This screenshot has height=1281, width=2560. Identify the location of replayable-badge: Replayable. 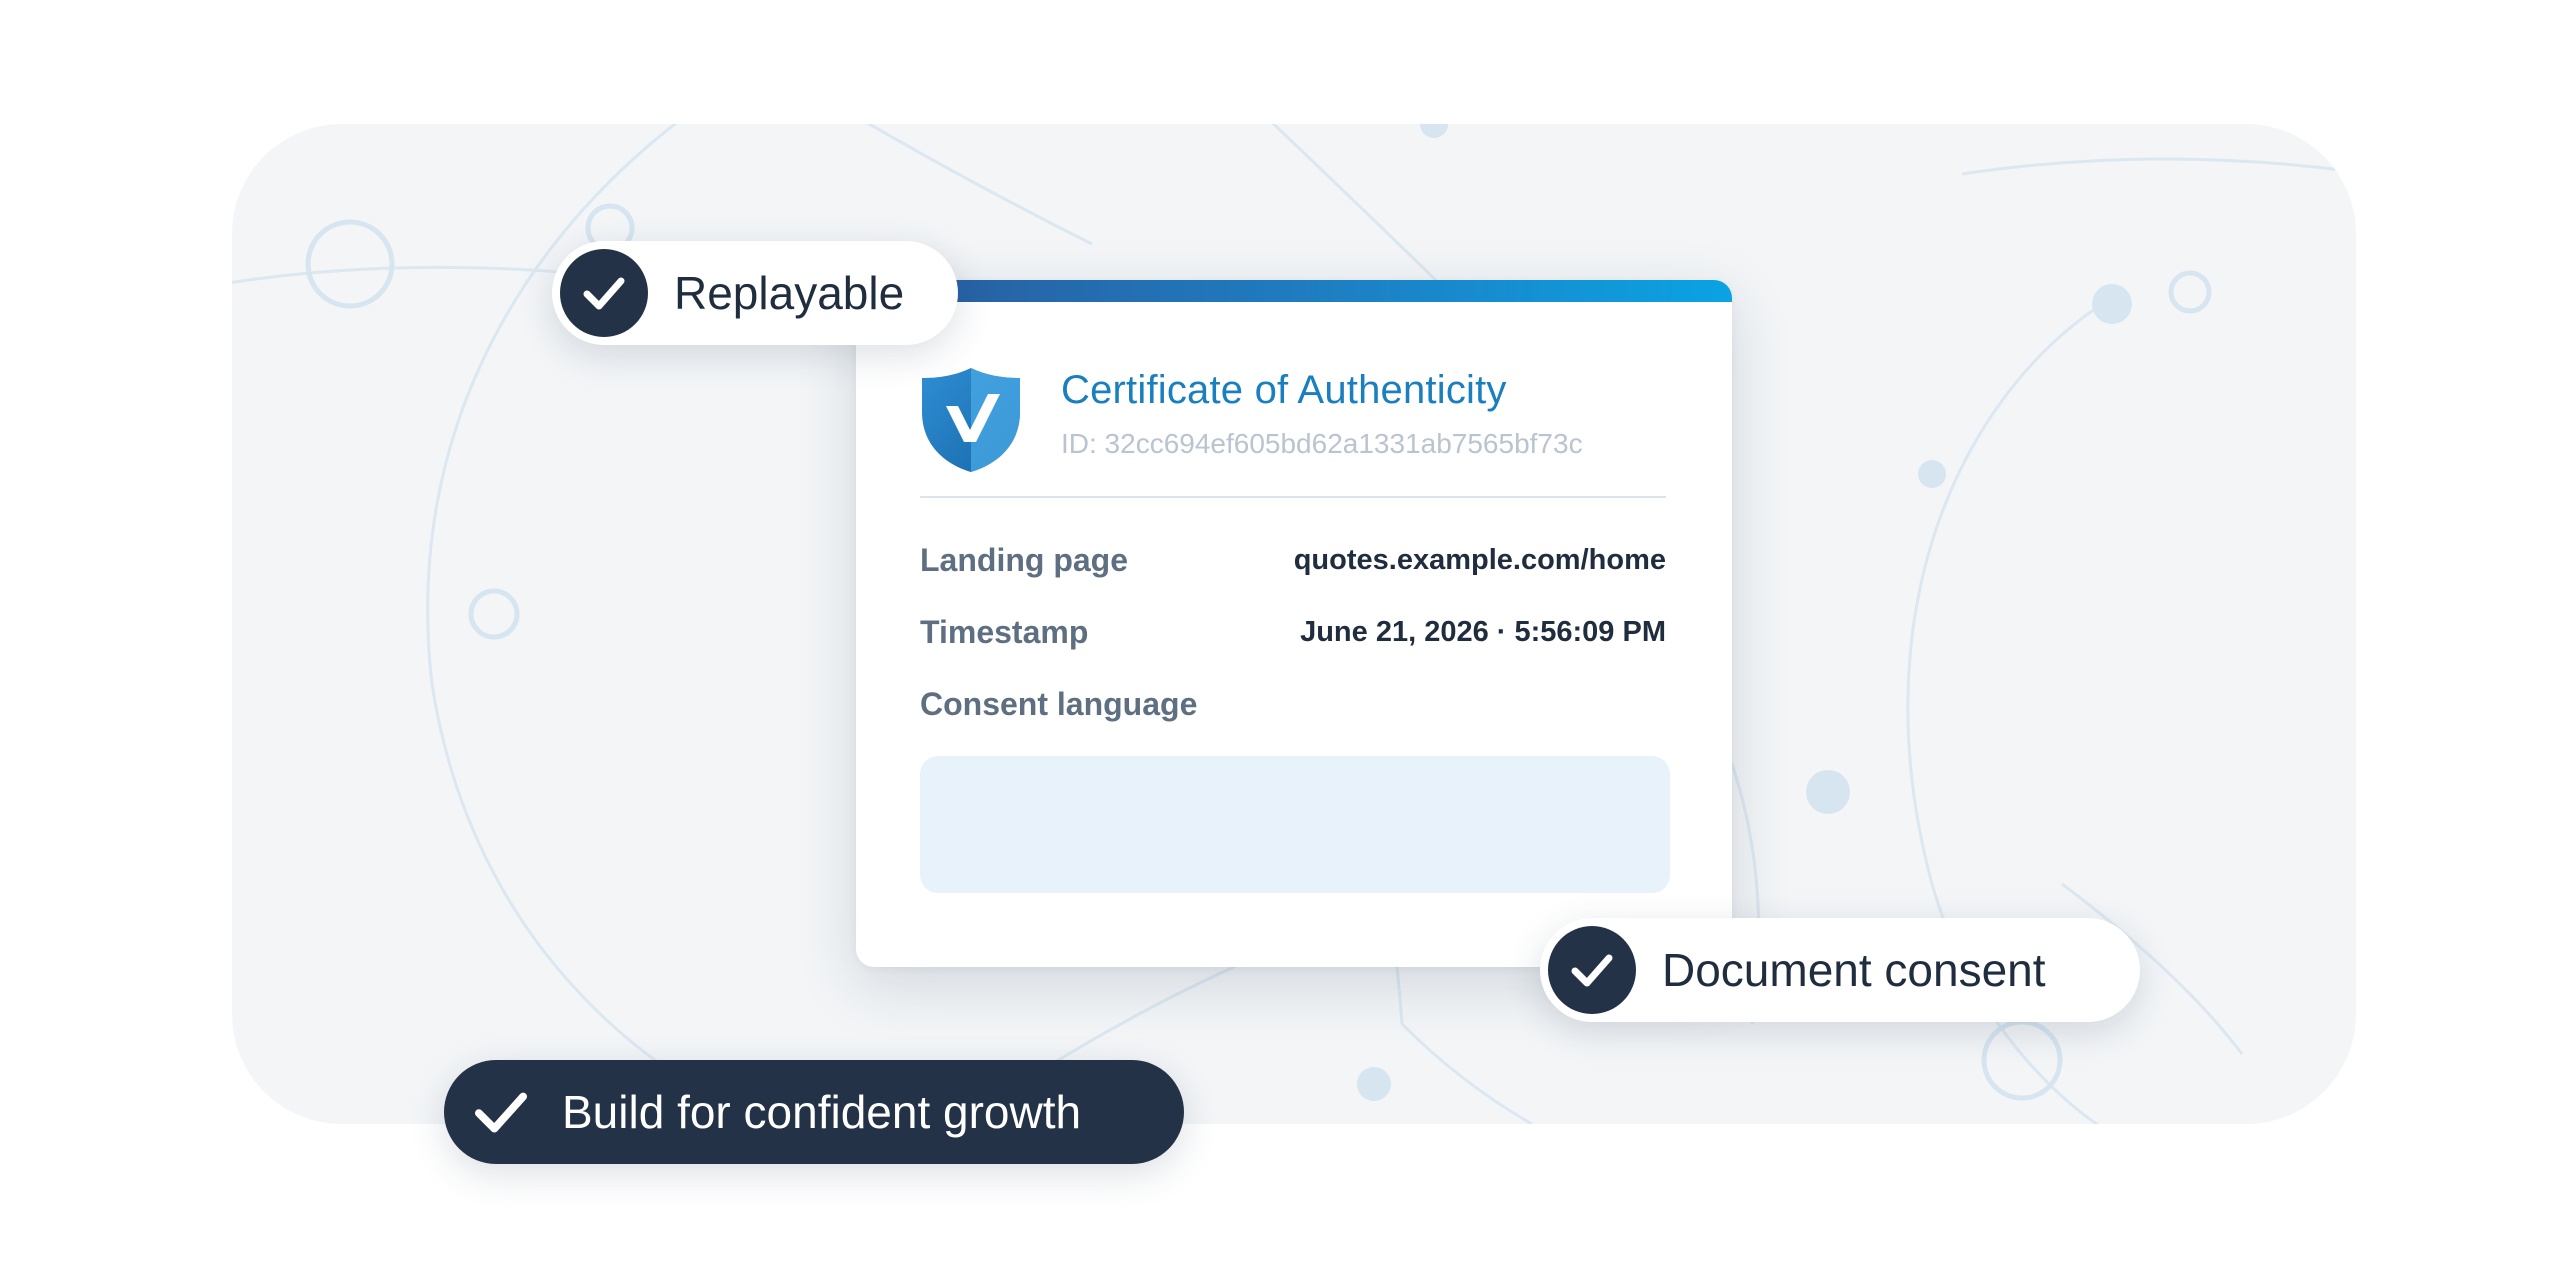
(755, 293).